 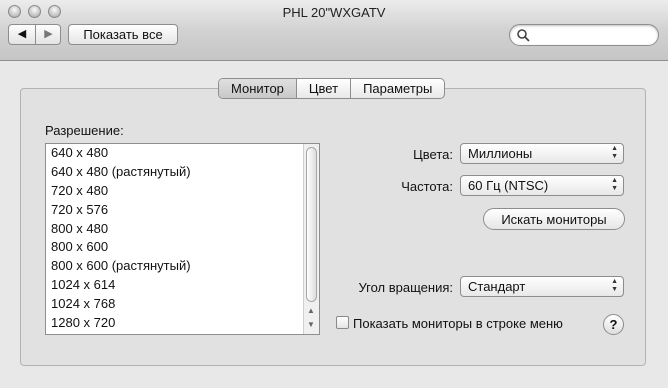 What do you see at coordinates (584, 35) in the screenshot?
I see `search-field` at bounding box center [584, 35].